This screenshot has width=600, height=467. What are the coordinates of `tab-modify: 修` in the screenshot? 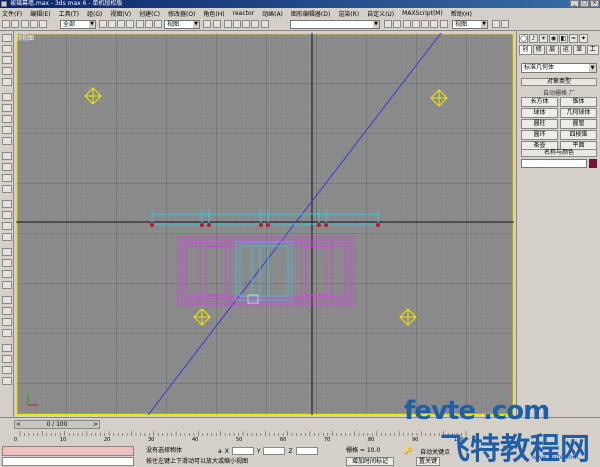 It's located at (538, 50).